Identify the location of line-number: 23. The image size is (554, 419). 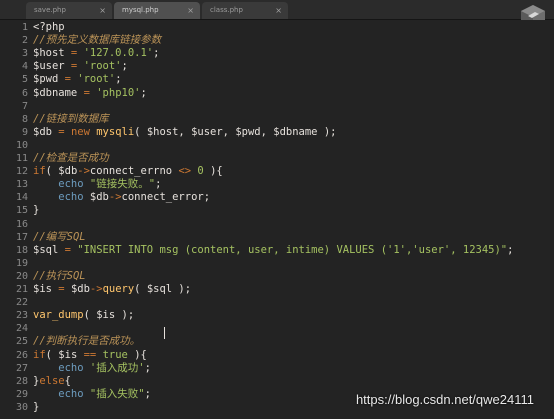
(21, 316).